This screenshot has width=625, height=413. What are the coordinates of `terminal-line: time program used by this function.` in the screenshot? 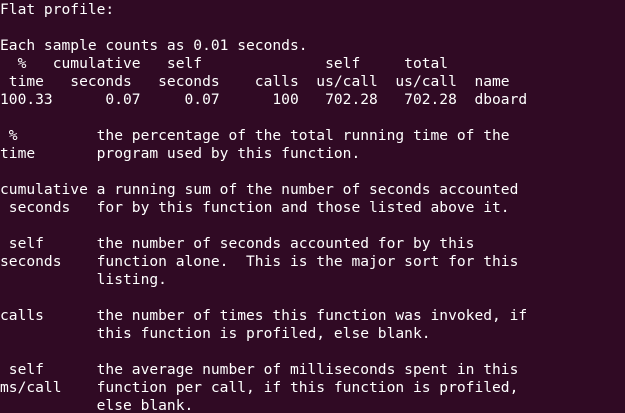 It's located at (180, 153).